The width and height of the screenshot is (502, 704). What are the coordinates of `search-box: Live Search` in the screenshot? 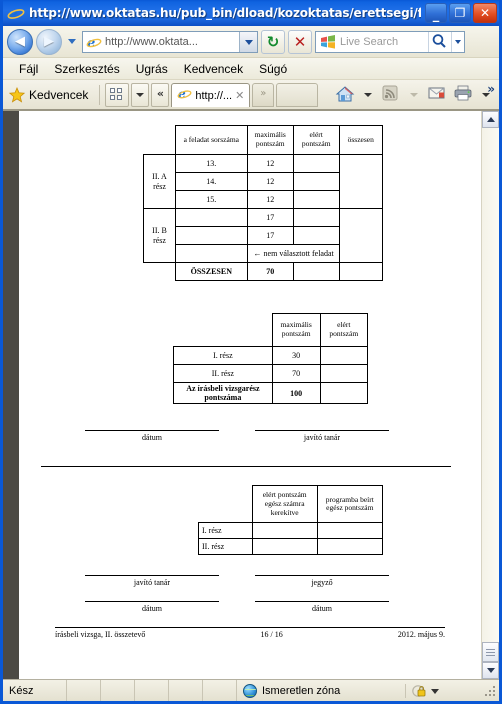 It's located at (390, 41).